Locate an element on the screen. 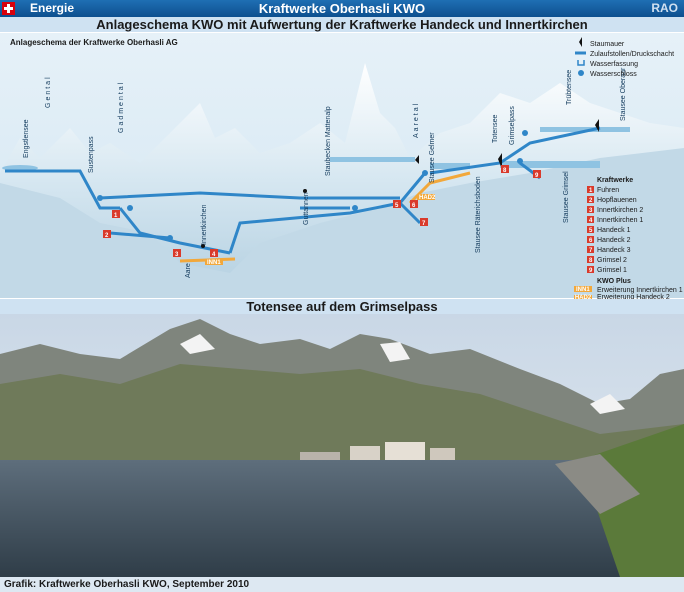 The width and height of the screenshot is (684, 592). label-engstlensee: Engstlensee is located at coordinates (26, 138).